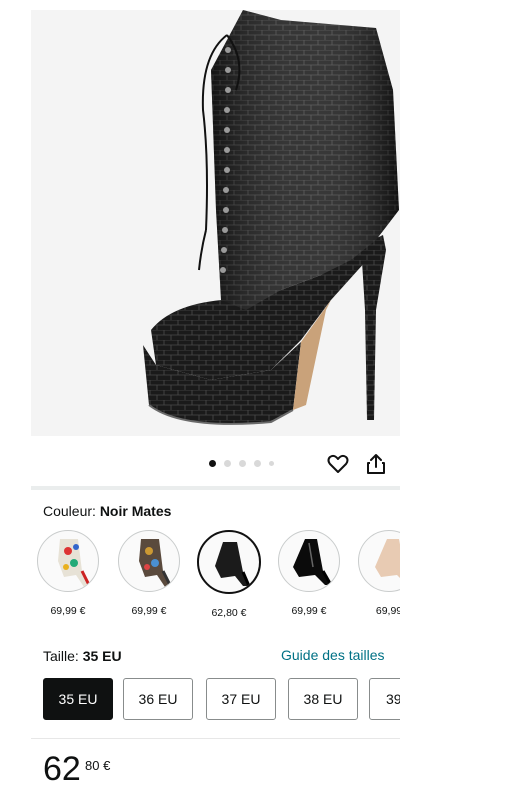 The height and width of the screenshot is (800, 506). What do you see at coordinates (384, 699) in the screenshot?
I see `size-option: 39` at bounding box center [384, 699].